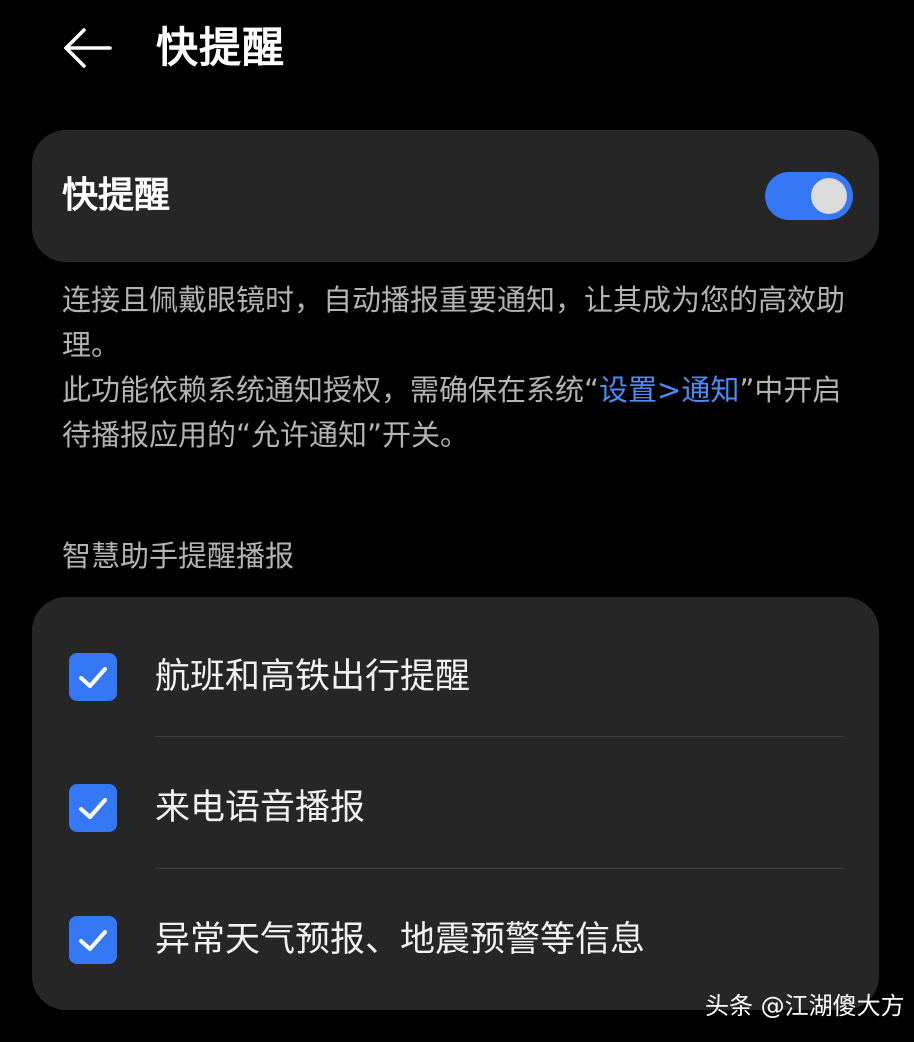  Describe the element at coordinates (829, 196) in the screenshot. I see `switch-knob` at that location.